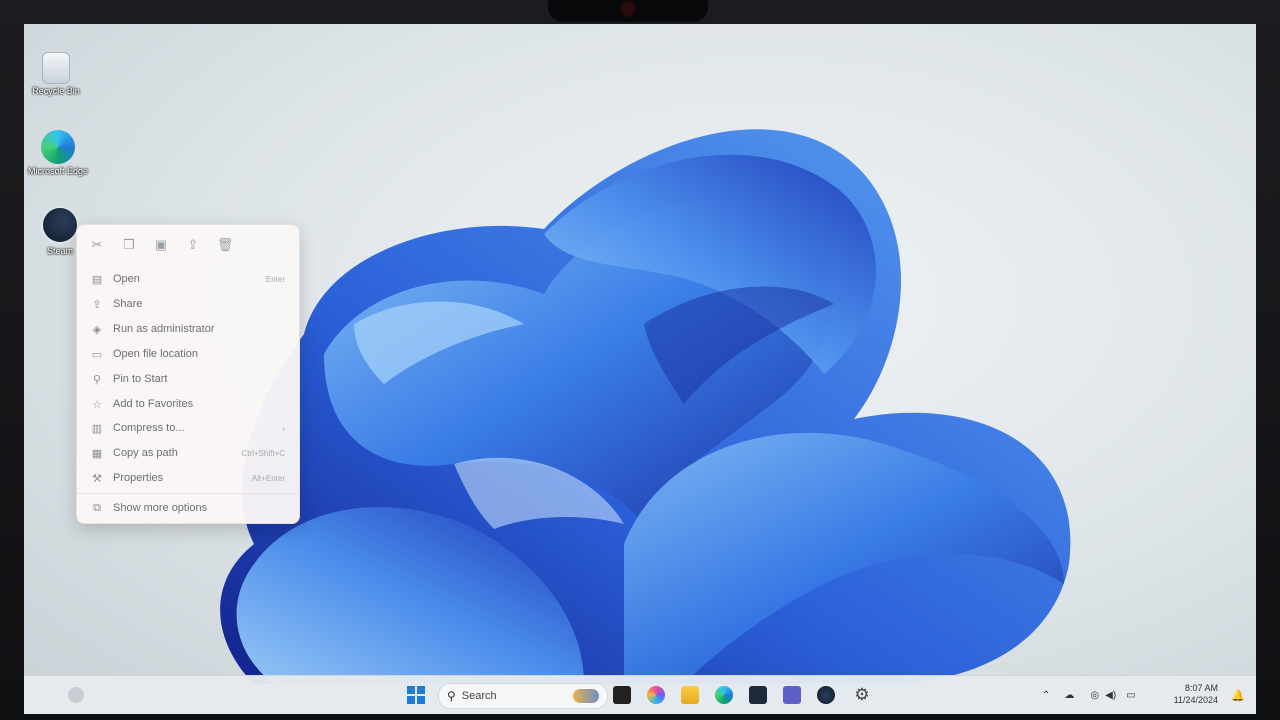 The height and width of the screenshot is (720, 1280). I want to click on menu-item-show-more-options: ⧉ Show more options, so click(188, 508).